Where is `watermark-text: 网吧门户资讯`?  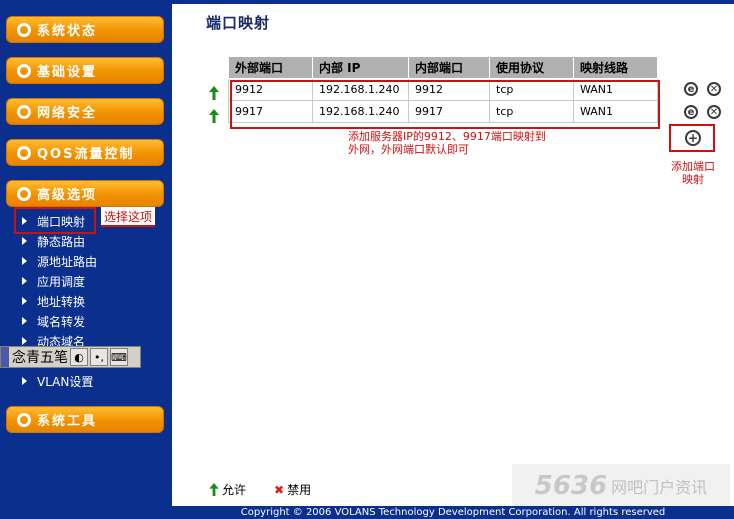 watermark-text: 网吧门户资讯 is located at coordinates (659, 487).